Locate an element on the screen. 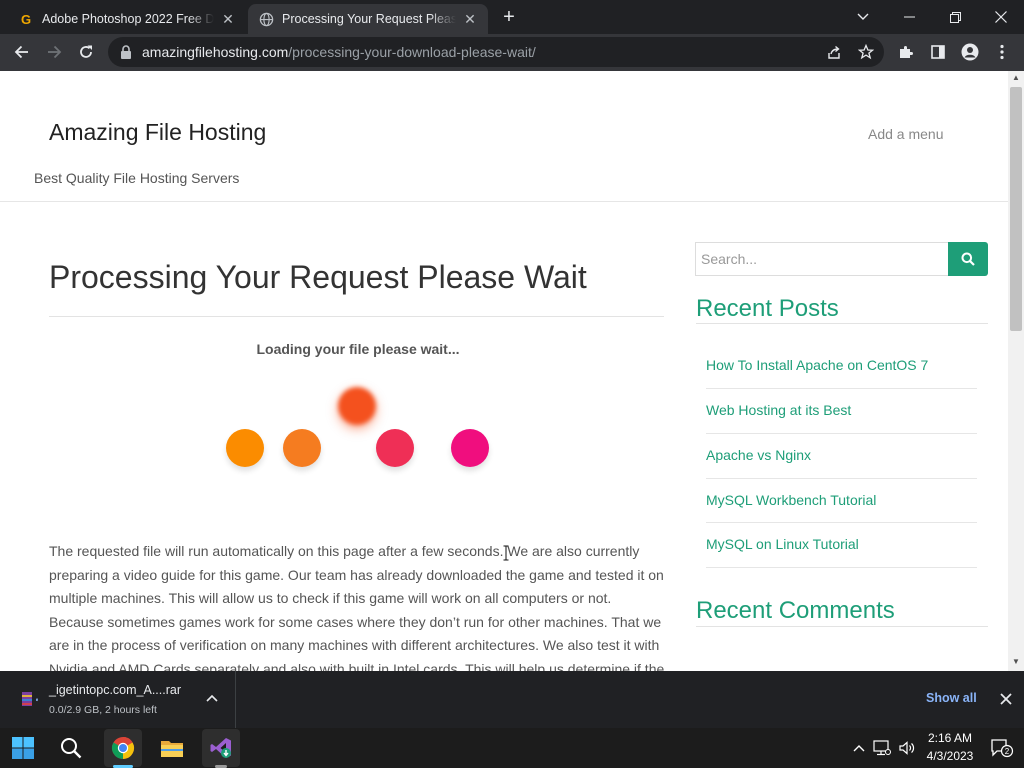 The image size is (1024, 768). recent-posts-heading: Recent Posts is located at coordinates (767, 308).